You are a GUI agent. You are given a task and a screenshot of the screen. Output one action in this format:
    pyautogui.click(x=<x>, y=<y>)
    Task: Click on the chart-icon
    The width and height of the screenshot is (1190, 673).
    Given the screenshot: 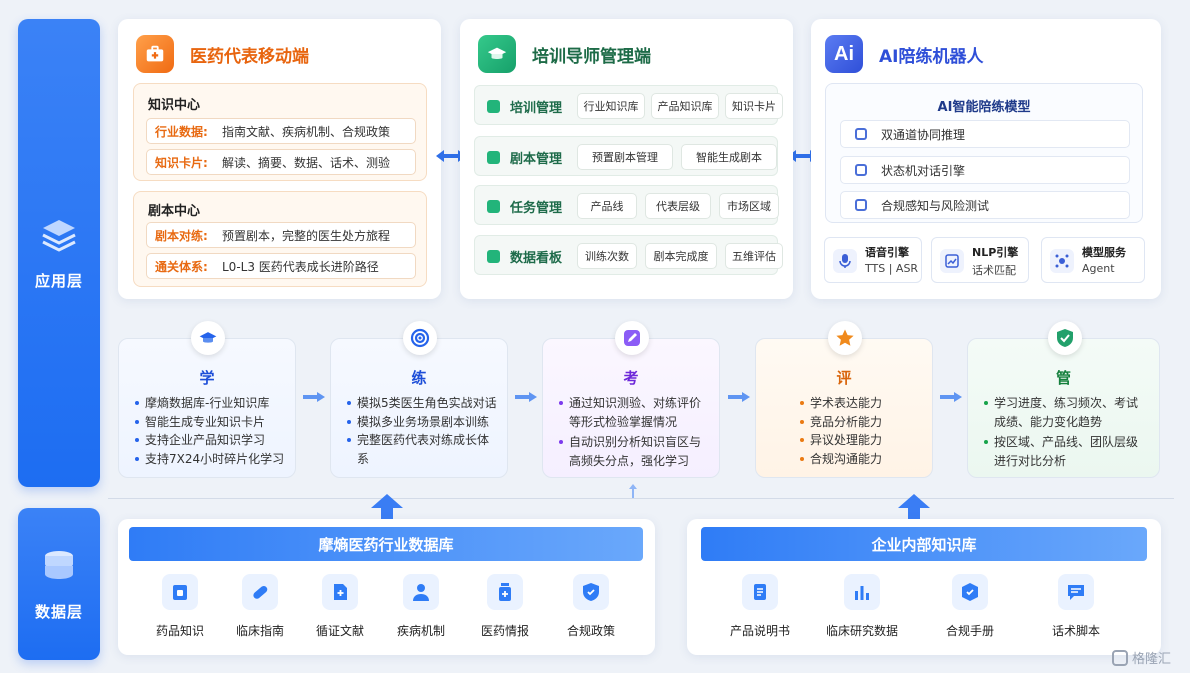 What is the action you would take?
    pyautogui.click(x=952, y=261)
    